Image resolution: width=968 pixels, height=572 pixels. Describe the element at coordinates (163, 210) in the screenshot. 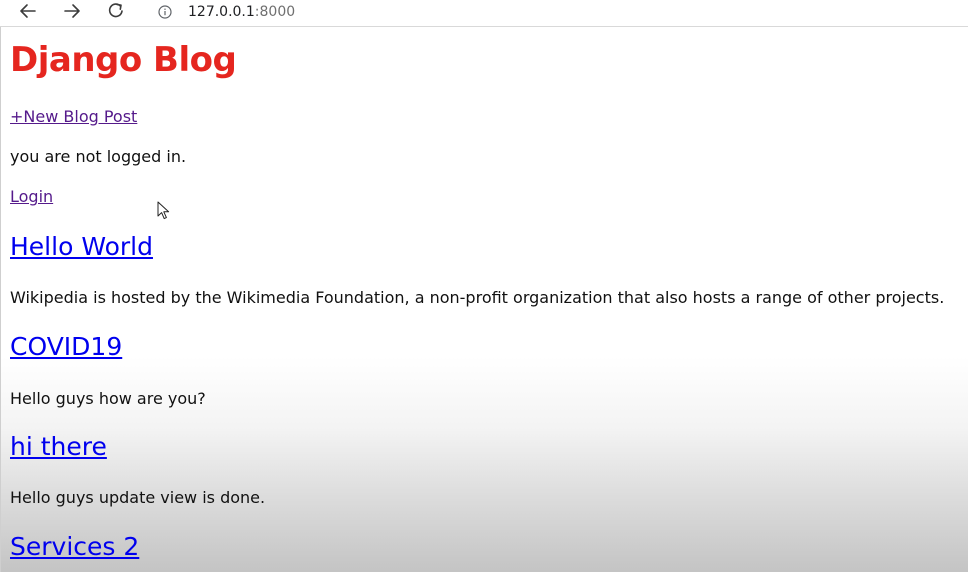

I see `mouse-cursor-icon` at that location.